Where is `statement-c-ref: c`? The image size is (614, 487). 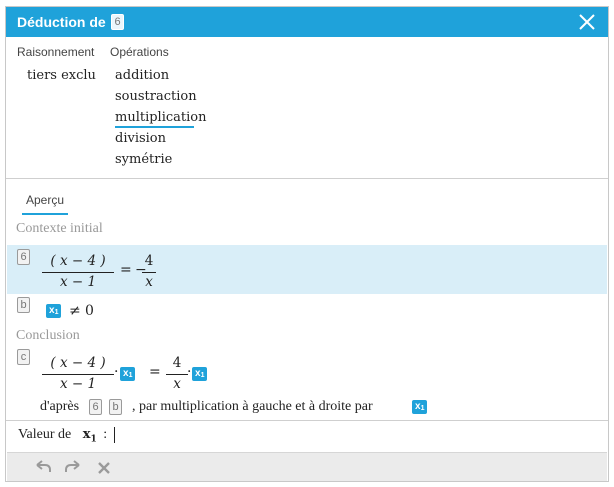
statement-c-ref: c is located at coordinates (23, 357).